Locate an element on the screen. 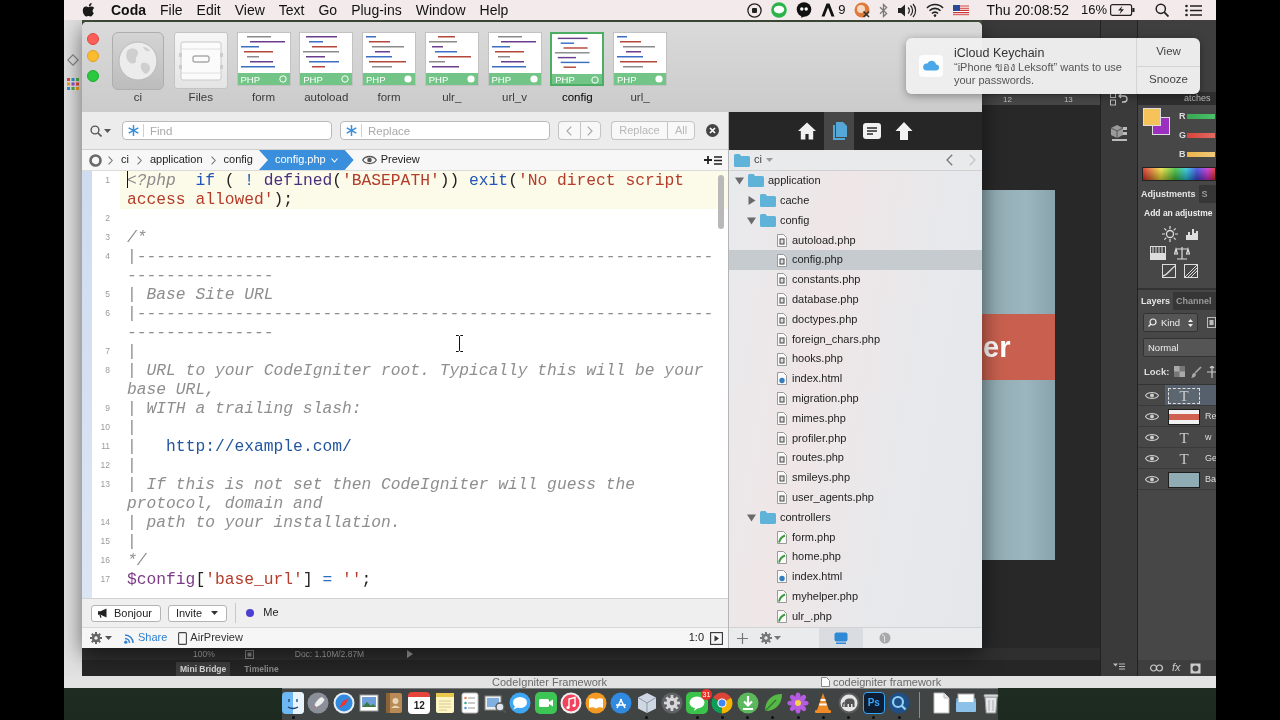  document-tab: Files is located at coordinates (200, 72).